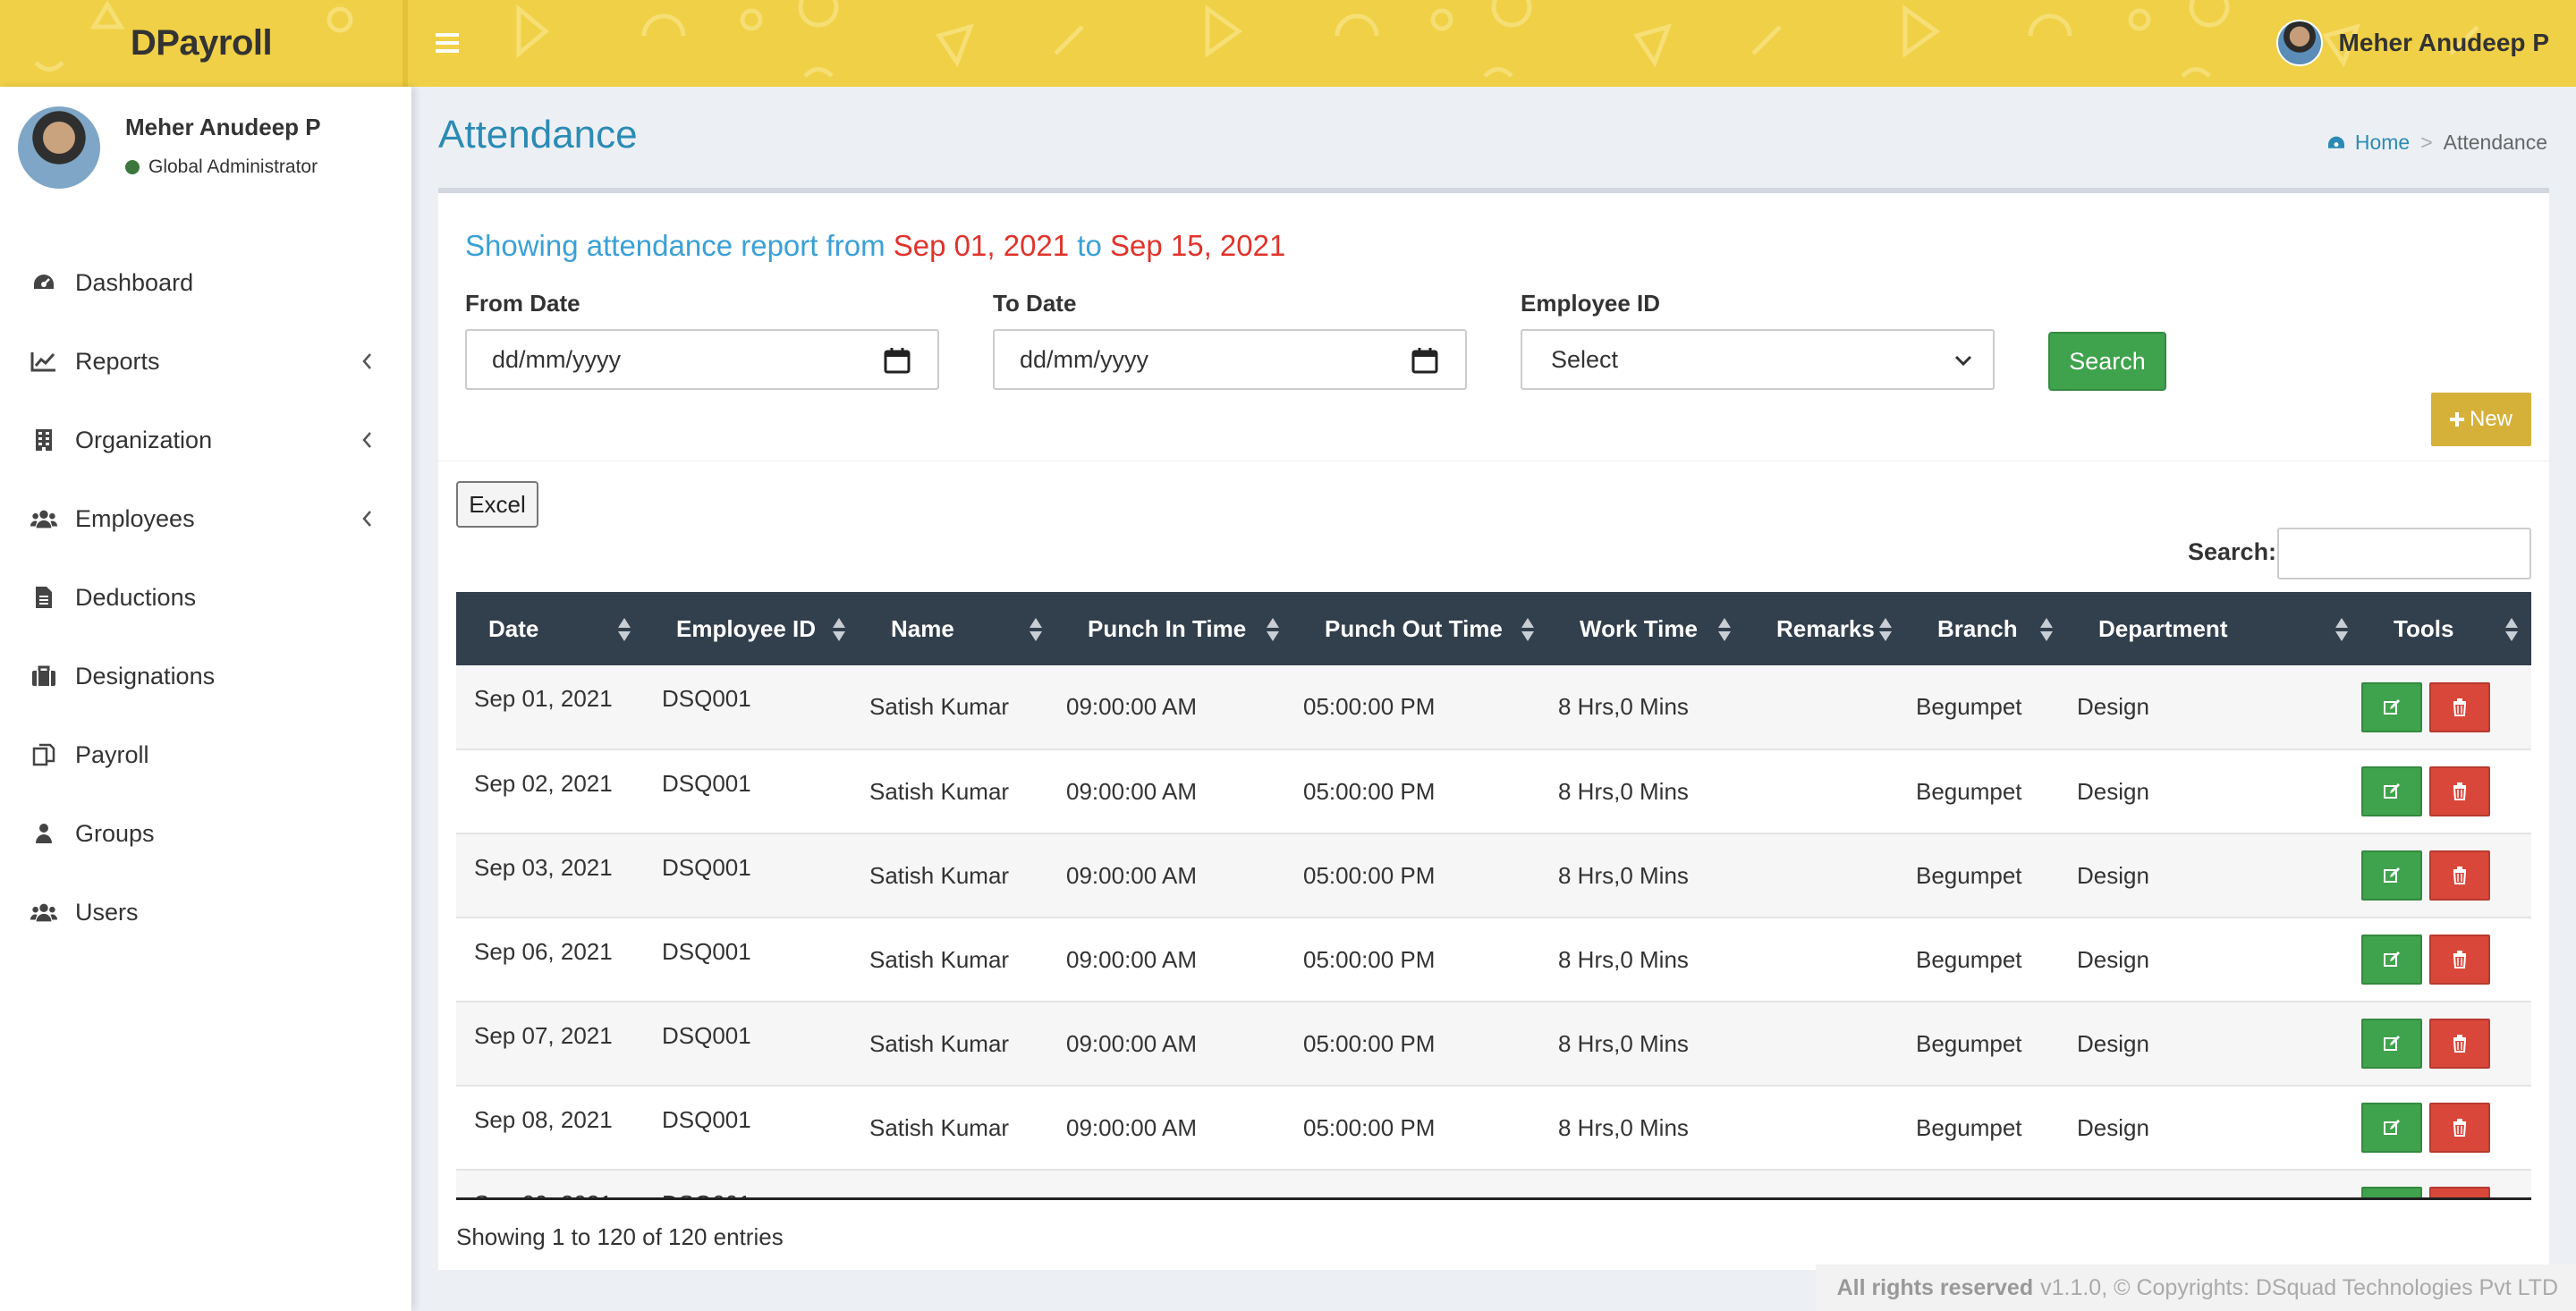 The width and height of the screenshot is (2576, 1311). What do you see at coordinates (205, 912) in the screenshot?
I see `sidebar-item-users: Users` at bounding box center [205, 912].